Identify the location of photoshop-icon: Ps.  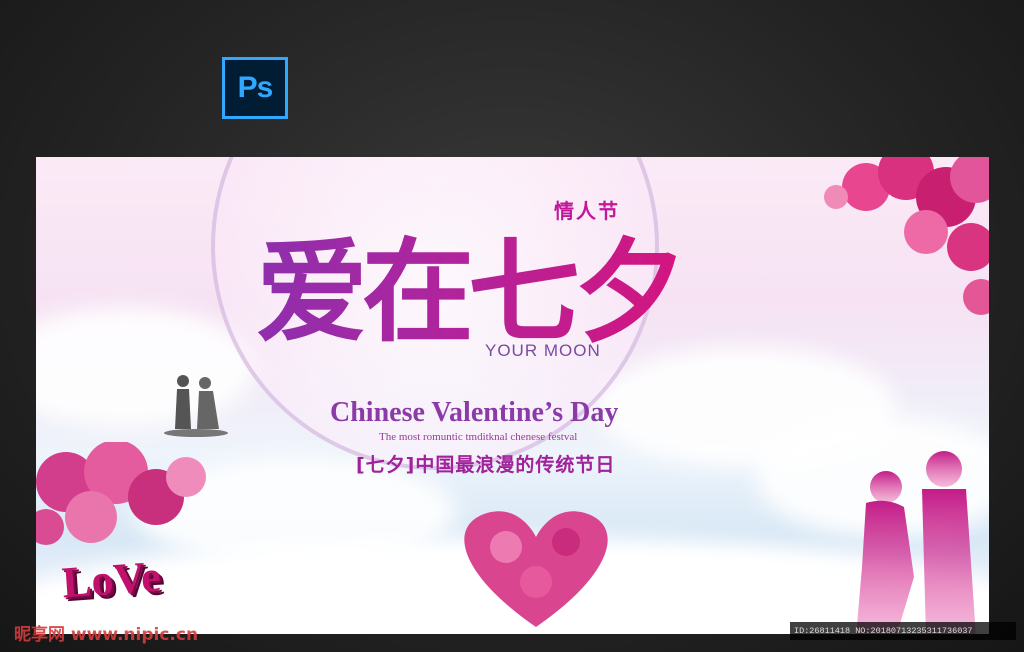
(255, 88).